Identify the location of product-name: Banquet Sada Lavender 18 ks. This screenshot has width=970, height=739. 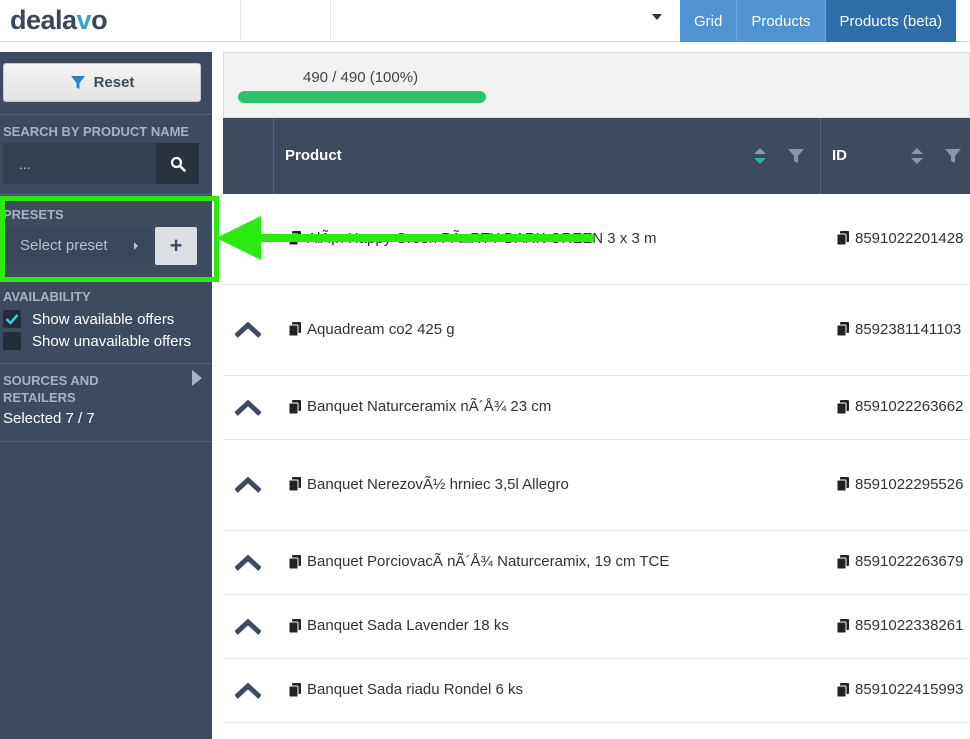
(408, 625).